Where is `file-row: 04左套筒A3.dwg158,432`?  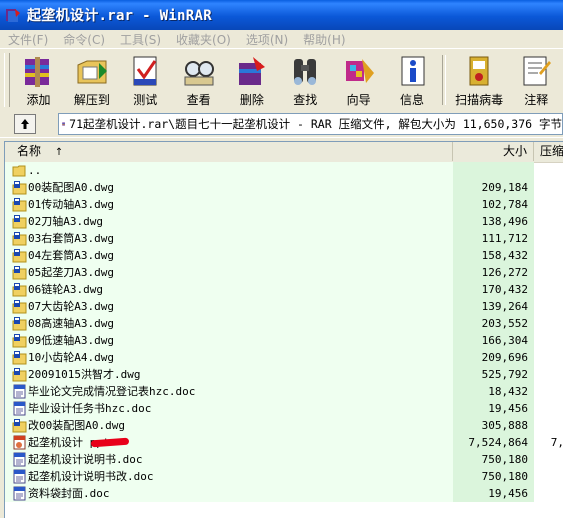
file-row: 04左套筒A3.dwg158,432 is located at coordinates (284, 255).